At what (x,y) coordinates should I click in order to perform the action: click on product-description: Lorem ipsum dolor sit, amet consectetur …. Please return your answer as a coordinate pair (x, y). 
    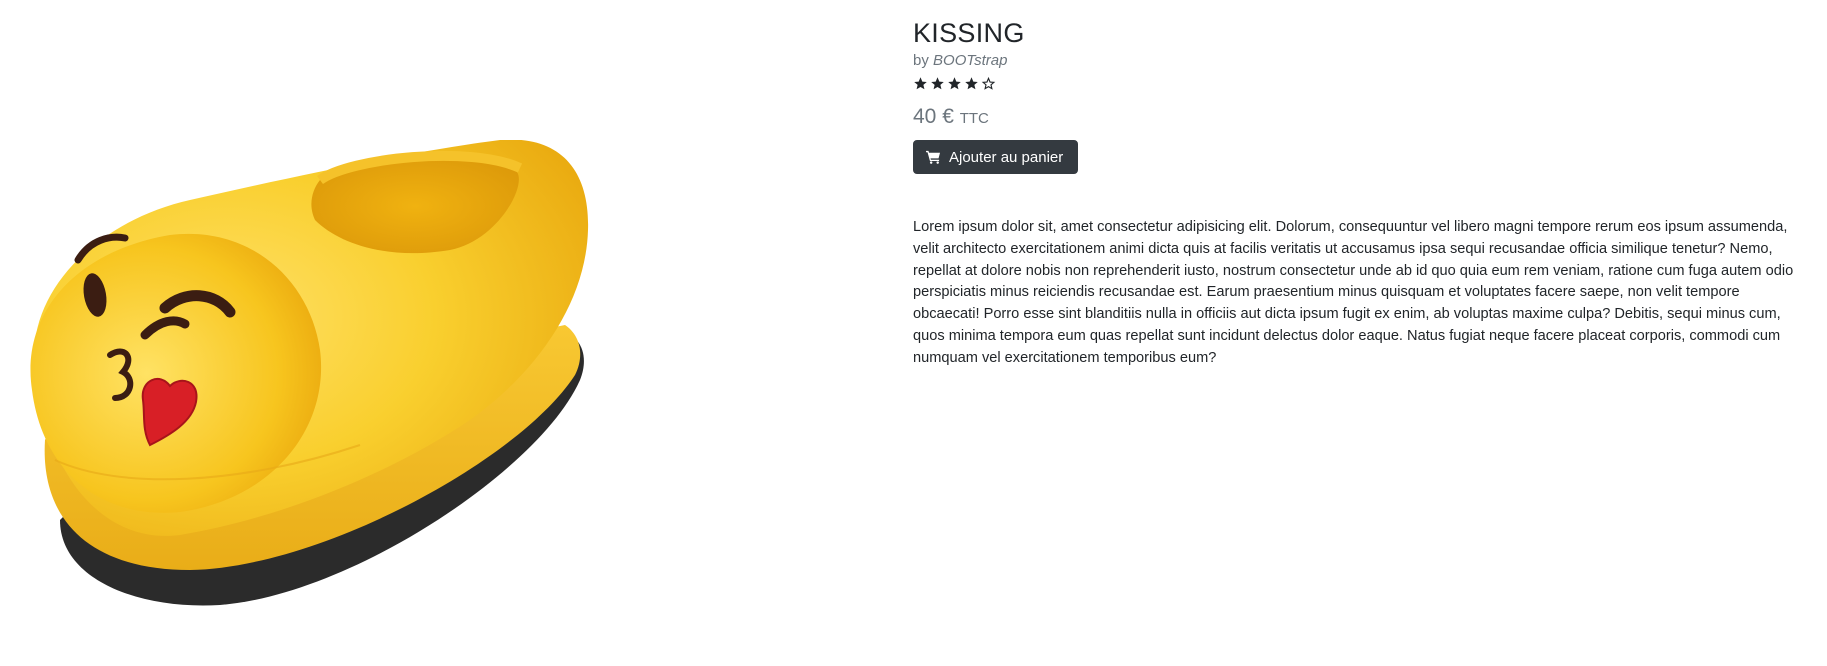
    Looking at the image, I should click on (1353, 292).